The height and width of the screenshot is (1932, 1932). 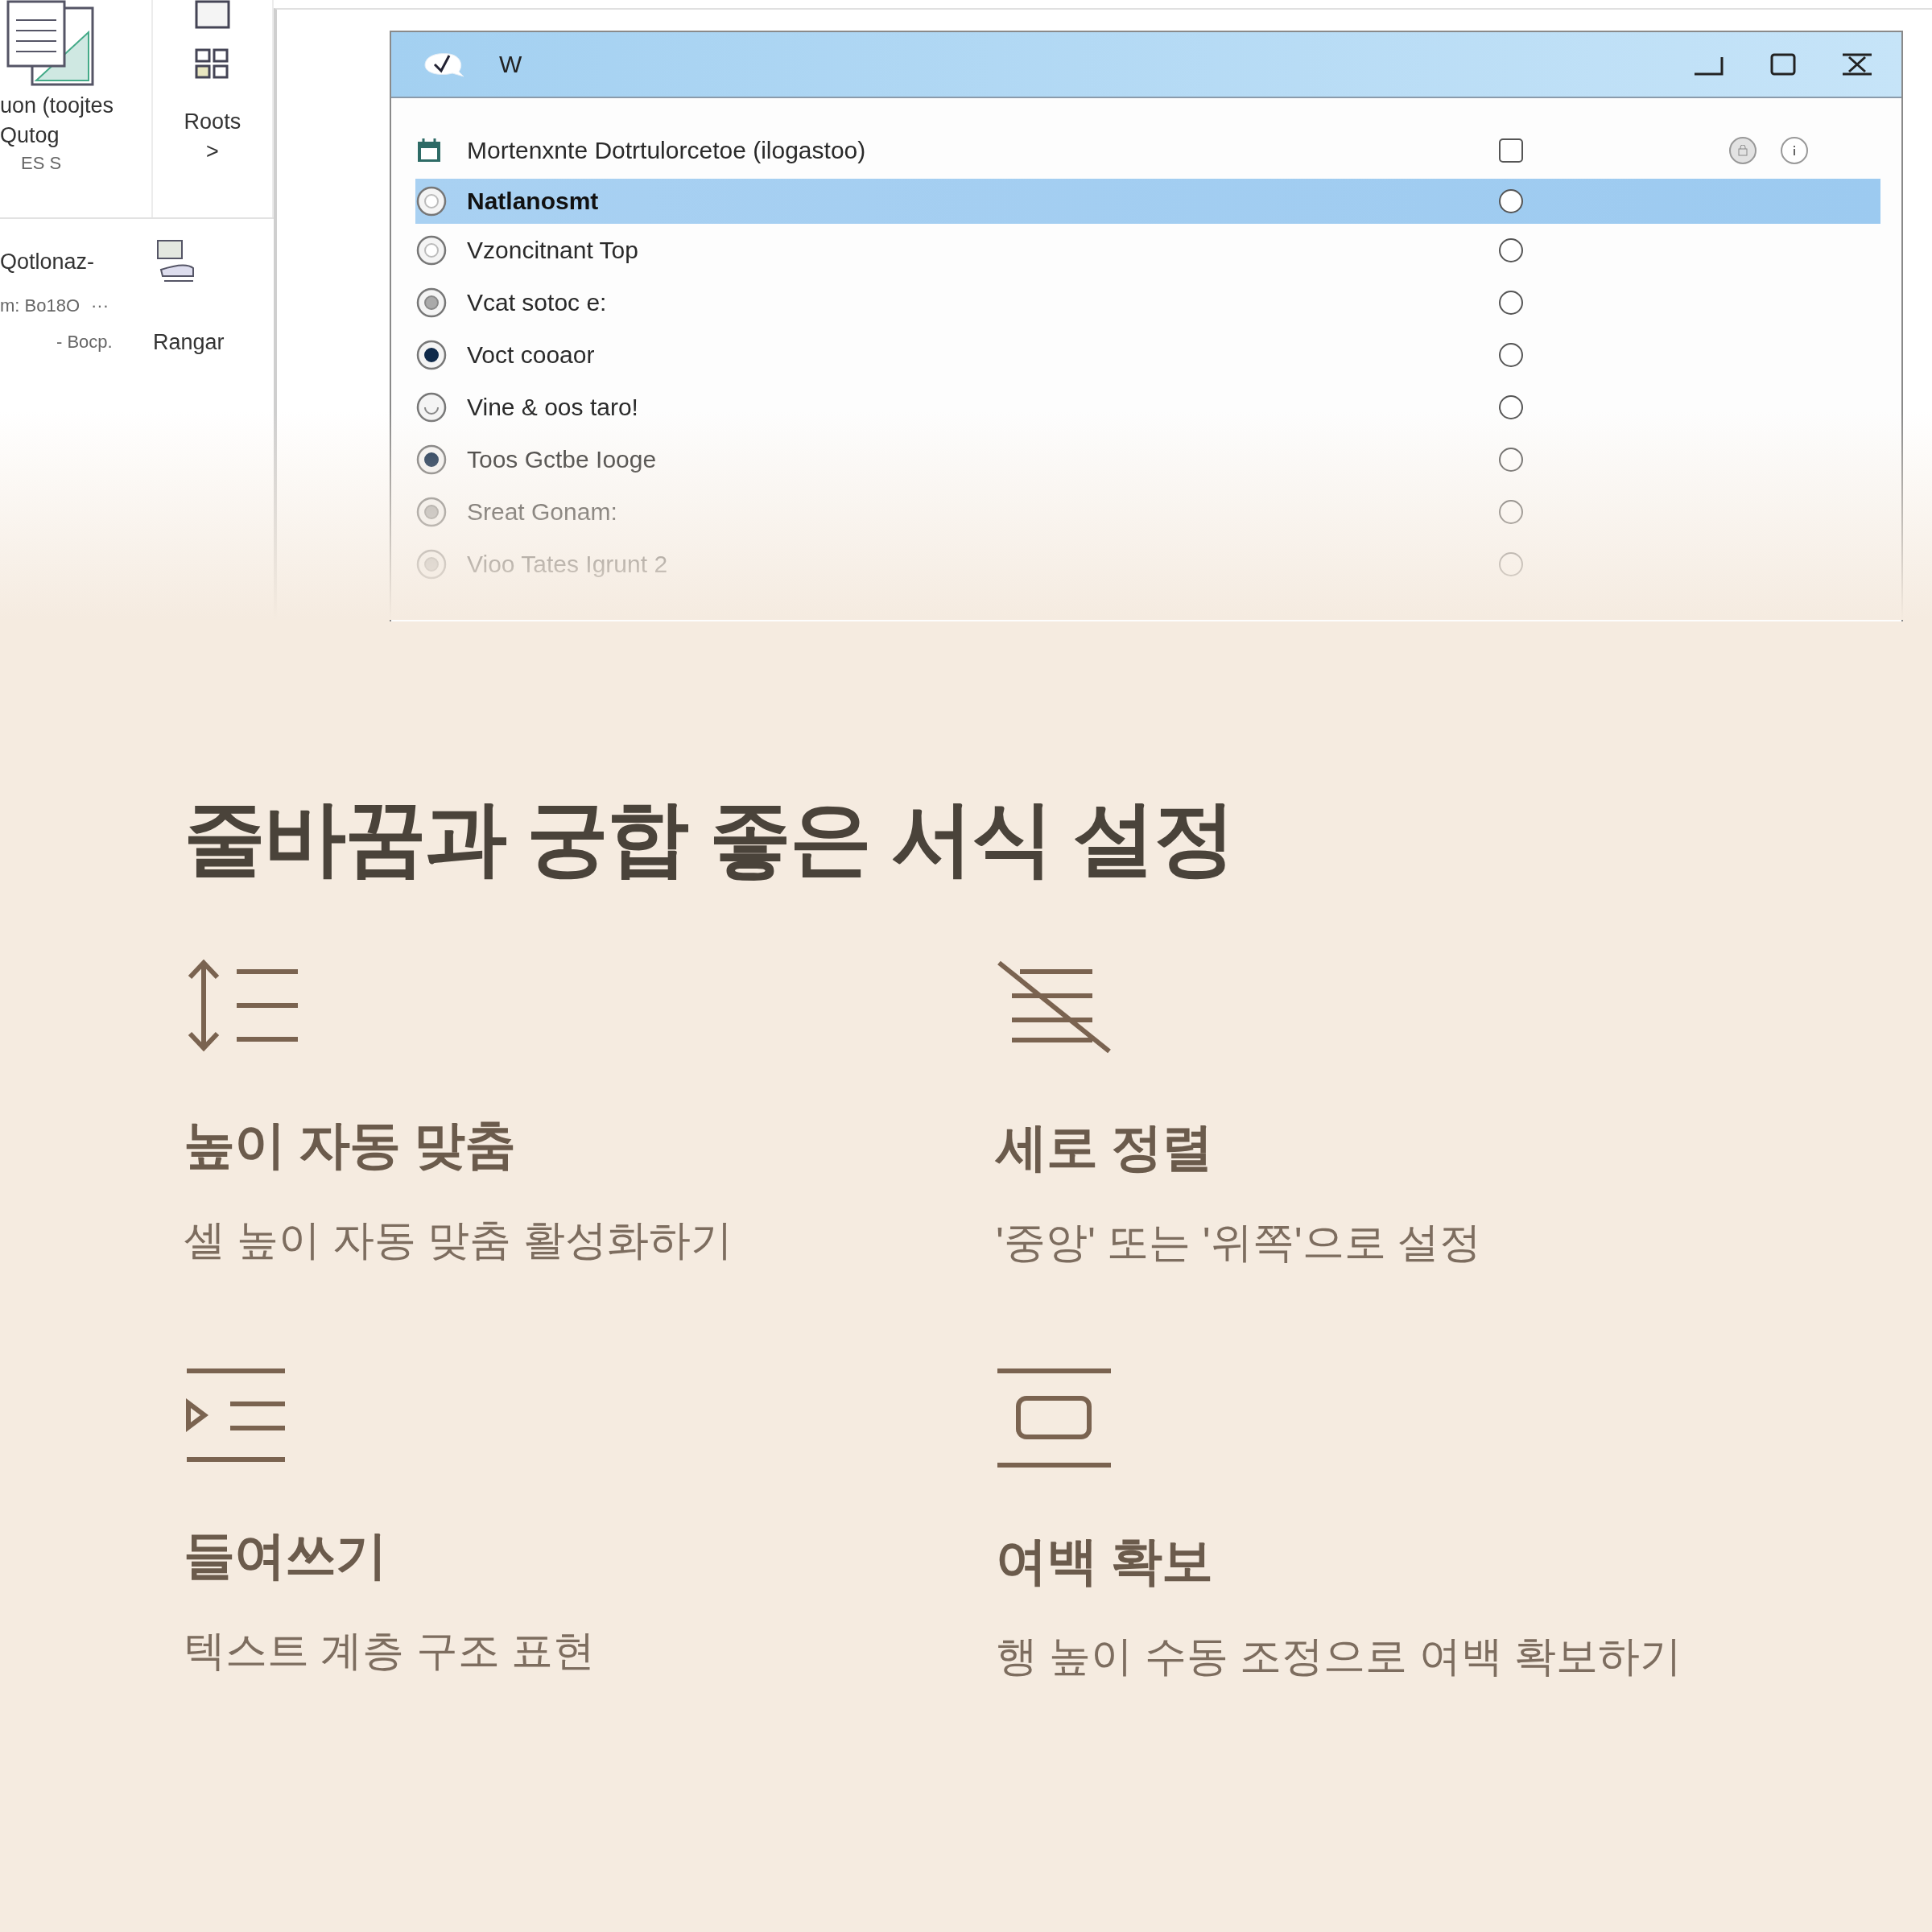 I want to click on info-button, so click(x=1794, y=150).